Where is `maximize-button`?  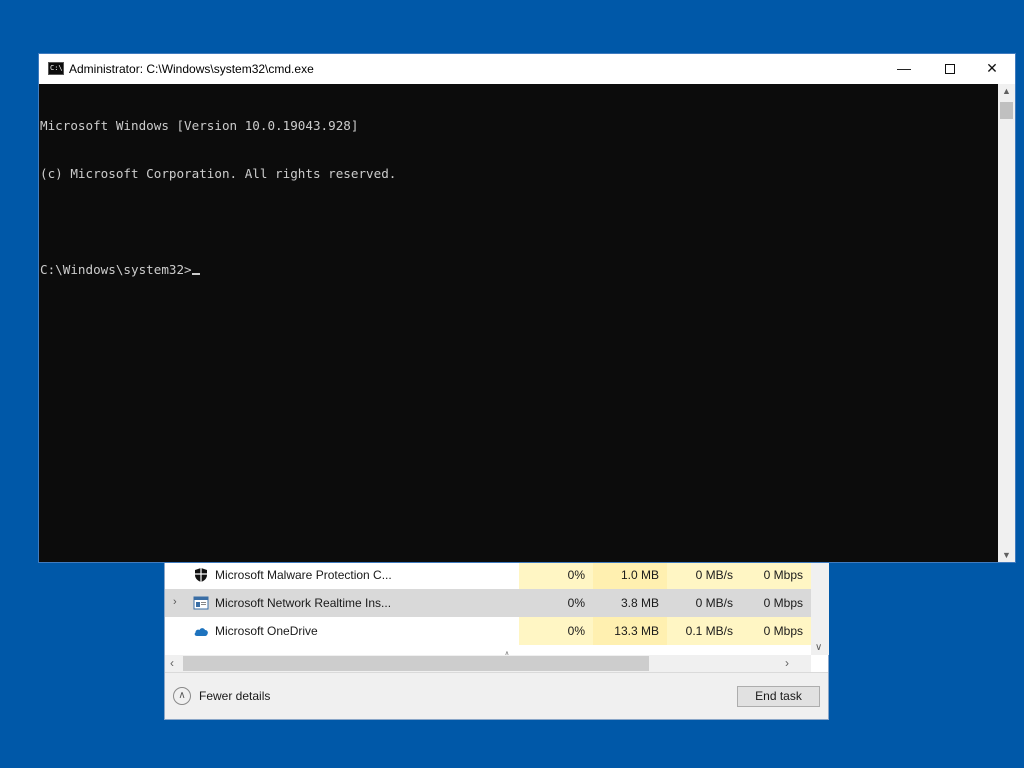
maximize-button is located at coordinates (950, 69).